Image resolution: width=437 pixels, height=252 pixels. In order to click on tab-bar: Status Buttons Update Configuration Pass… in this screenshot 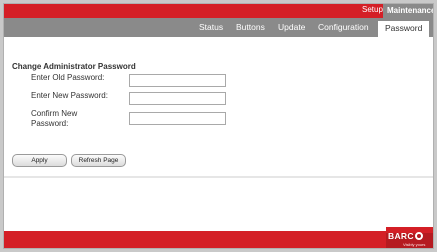, I will do `click(218, 27)`.